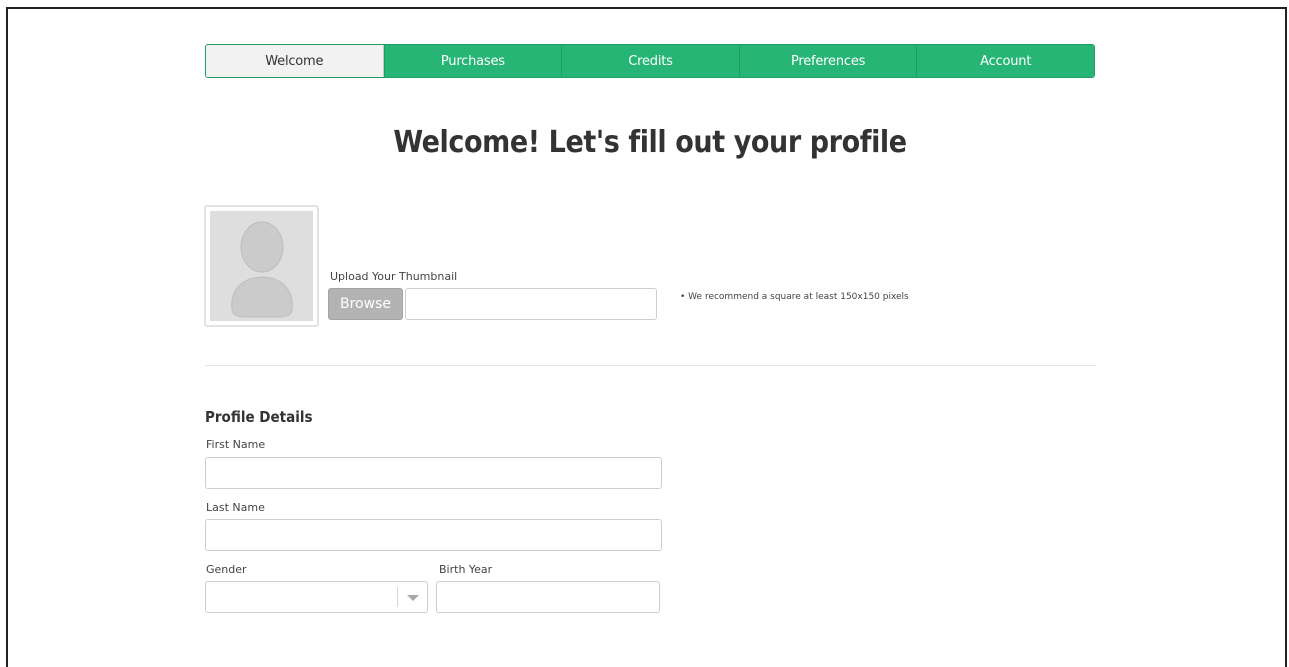  I want to click on tab-preferences: Preferences, so click(827, 61).